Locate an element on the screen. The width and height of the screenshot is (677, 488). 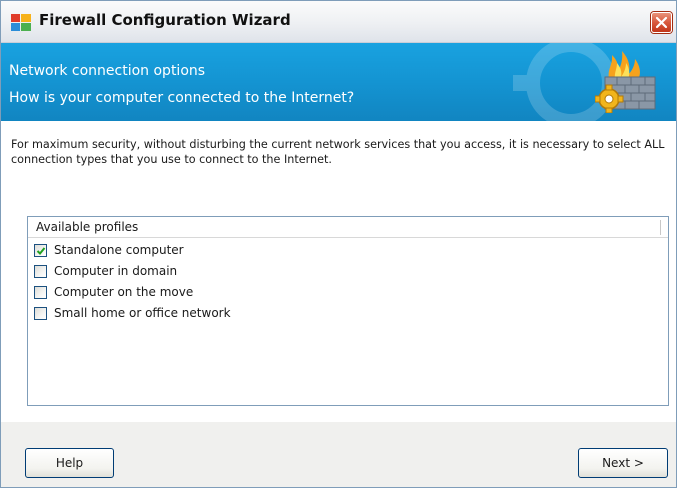
button-bar: Help Next > is located at coordinates (338, 454).